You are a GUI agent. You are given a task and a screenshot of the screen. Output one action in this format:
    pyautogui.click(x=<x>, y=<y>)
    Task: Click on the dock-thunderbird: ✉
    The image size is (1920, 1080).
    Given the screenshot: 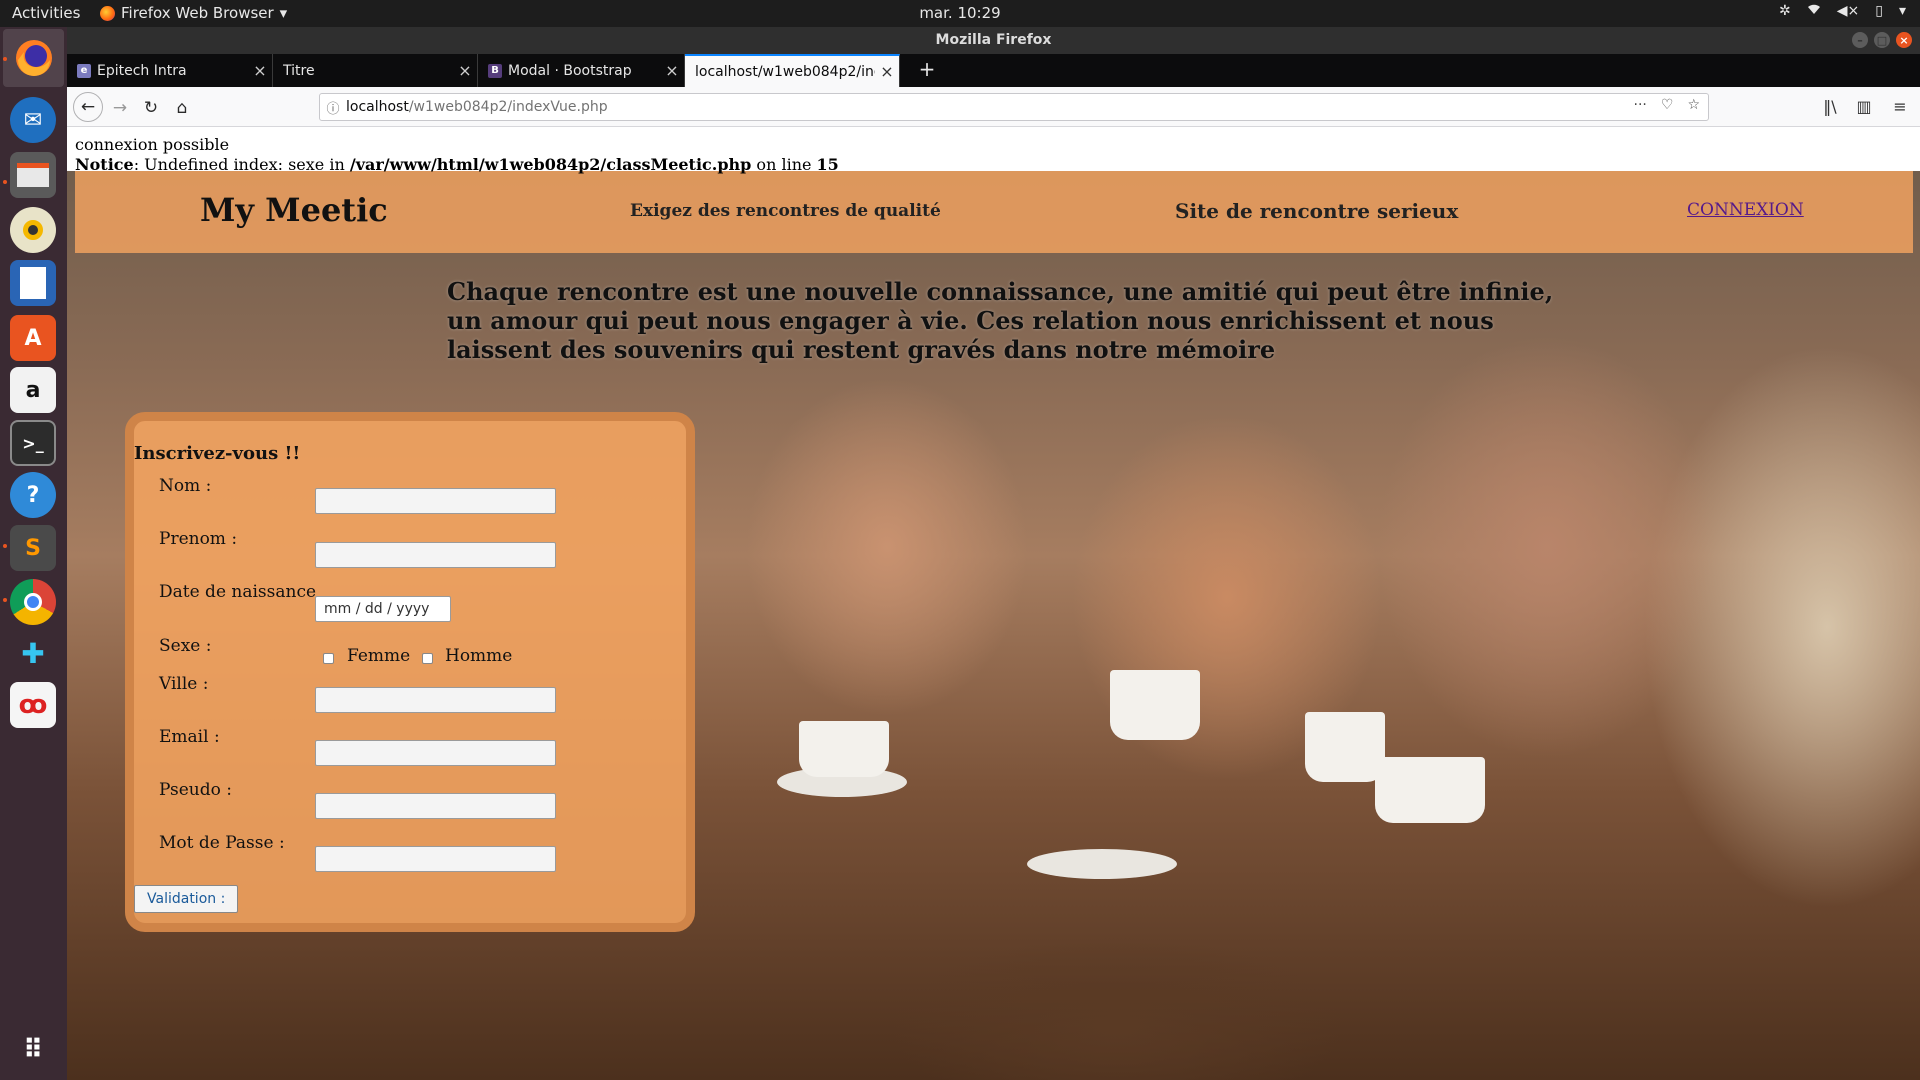 What is the action you would take?
    pyautogui.click(x=33, y=120)
    